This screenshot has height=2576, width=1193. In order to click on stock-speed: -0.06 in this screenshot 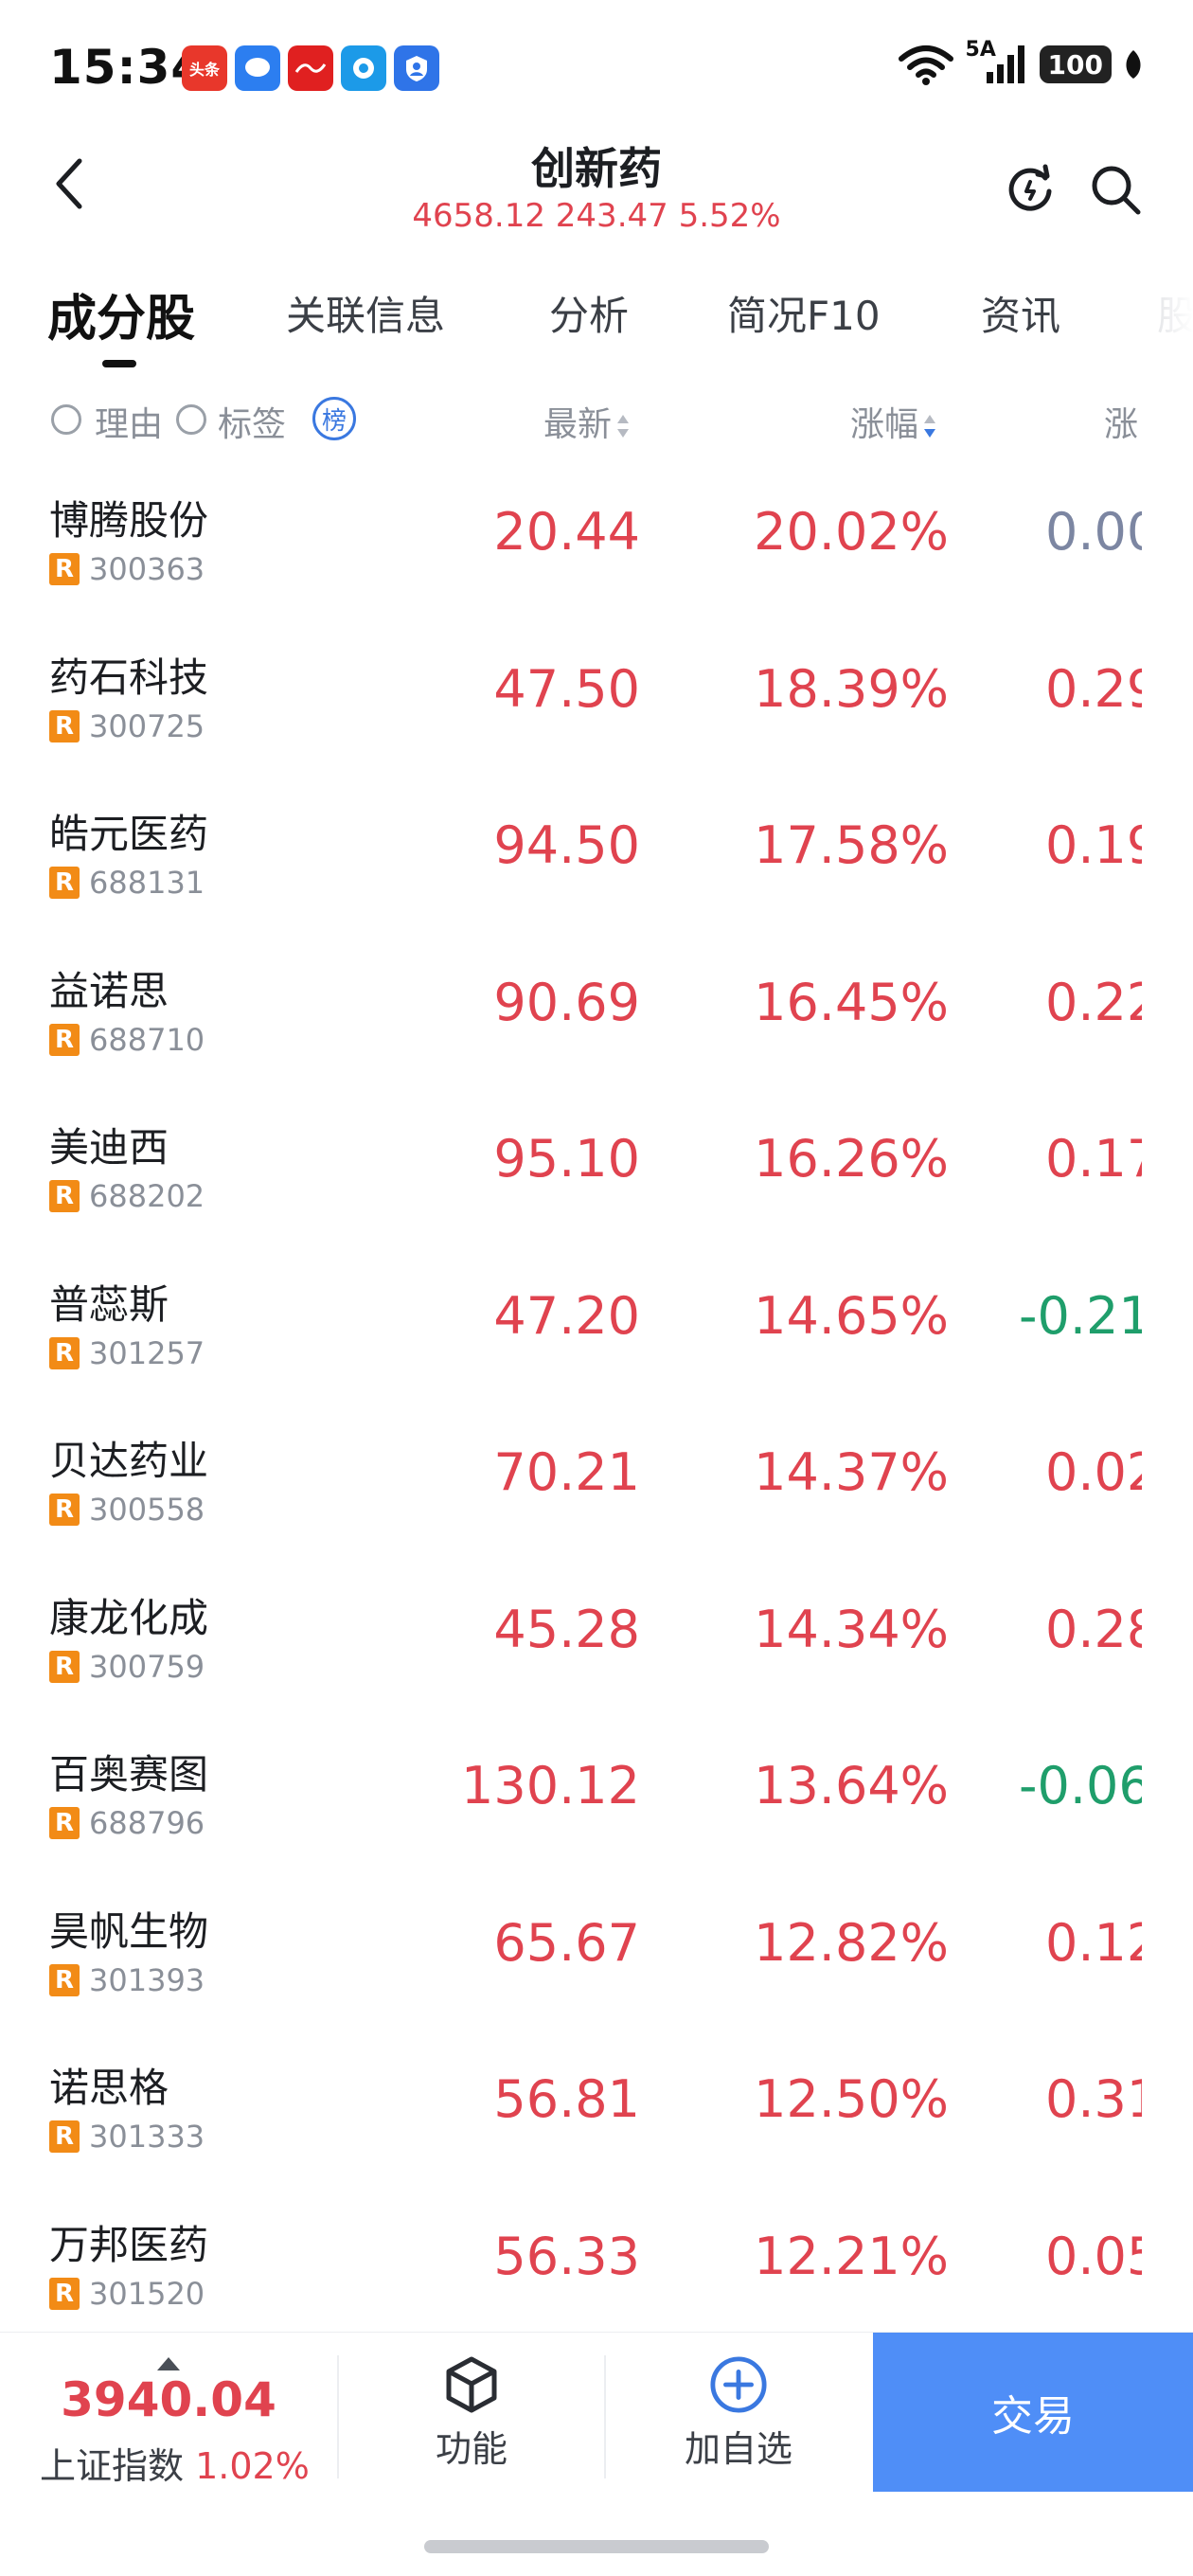, I will do `click(1085, 1786)`.